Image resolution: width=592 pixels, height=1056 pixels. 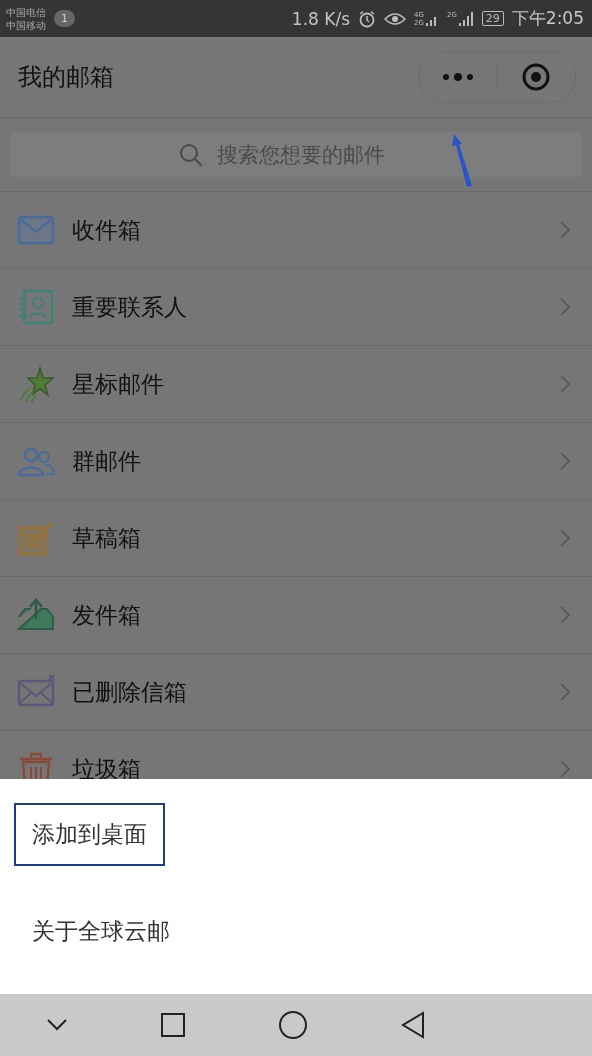 What do you see at coordinates (118, 384) in the screenshot?
I see `folder-label: 星标邮件` at bounding box center [118, 384].